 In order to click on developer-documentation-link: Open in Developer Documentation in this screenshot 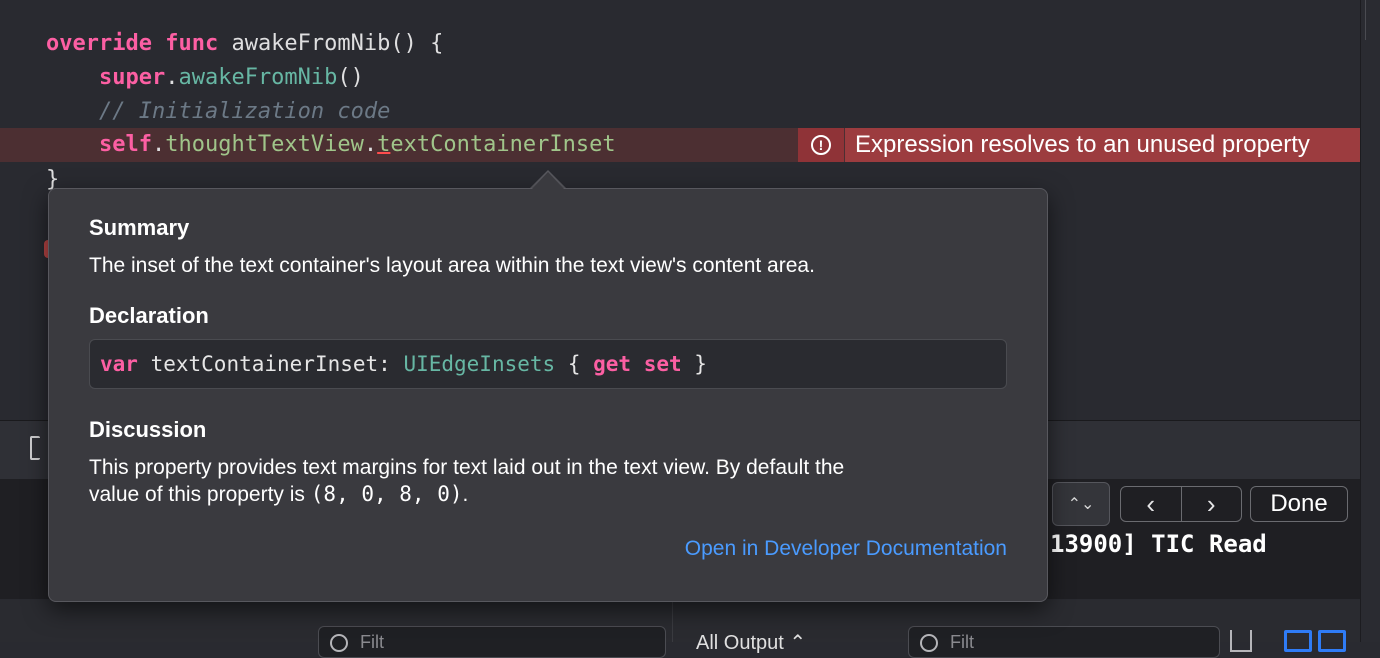, I will do `click(846, 549)`.